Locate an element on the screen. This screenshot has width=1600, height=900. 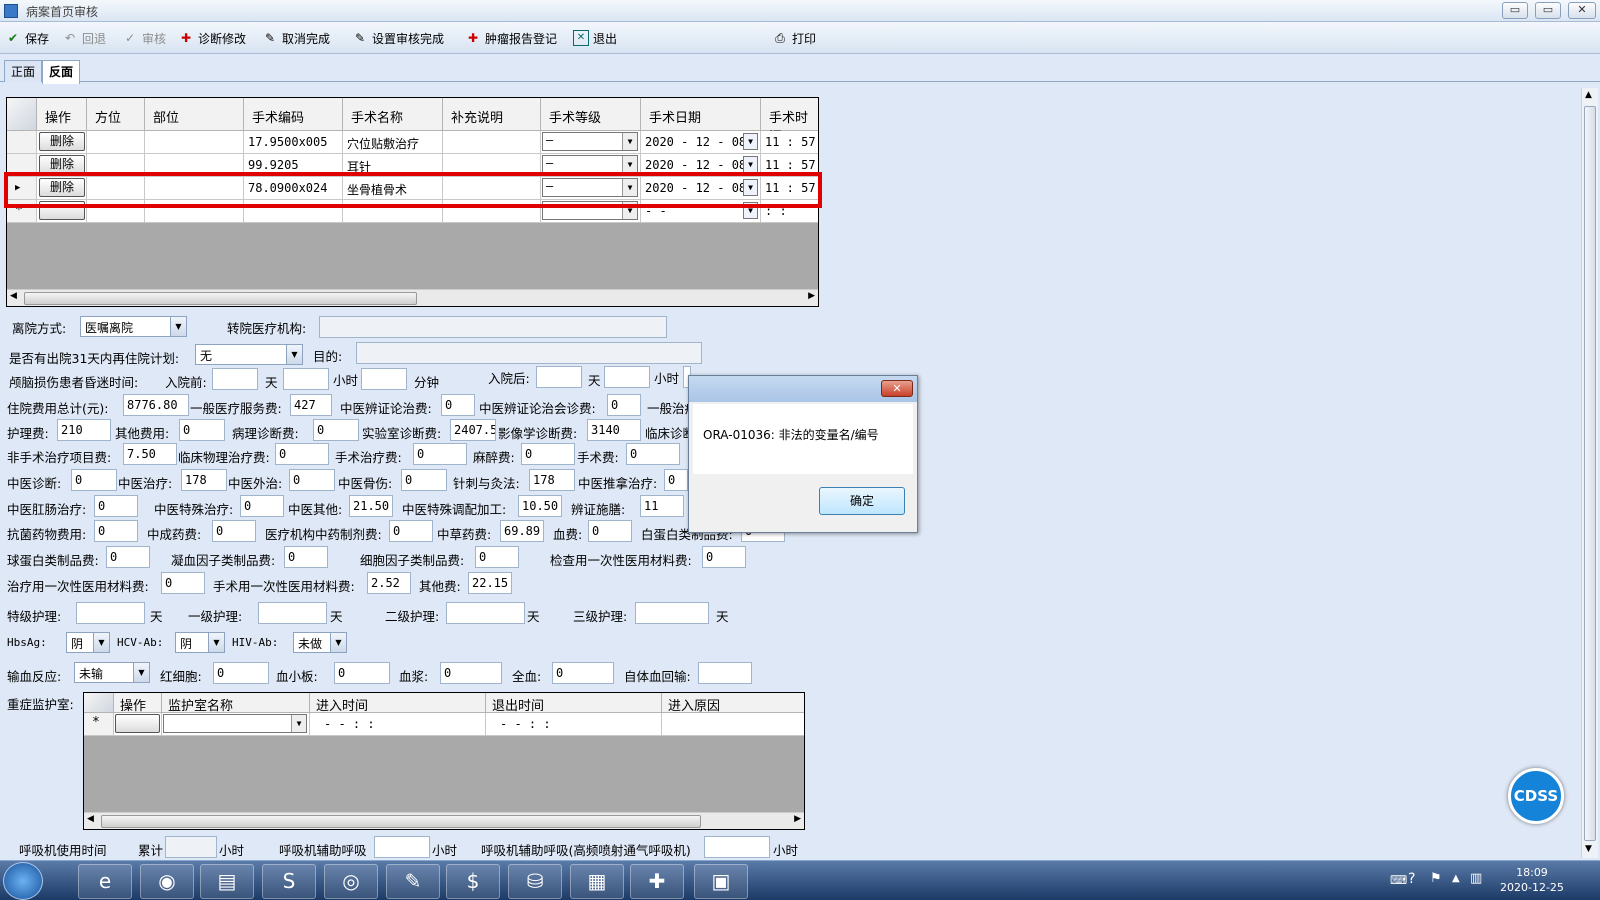
row-header is located at coordinates (22, 142).